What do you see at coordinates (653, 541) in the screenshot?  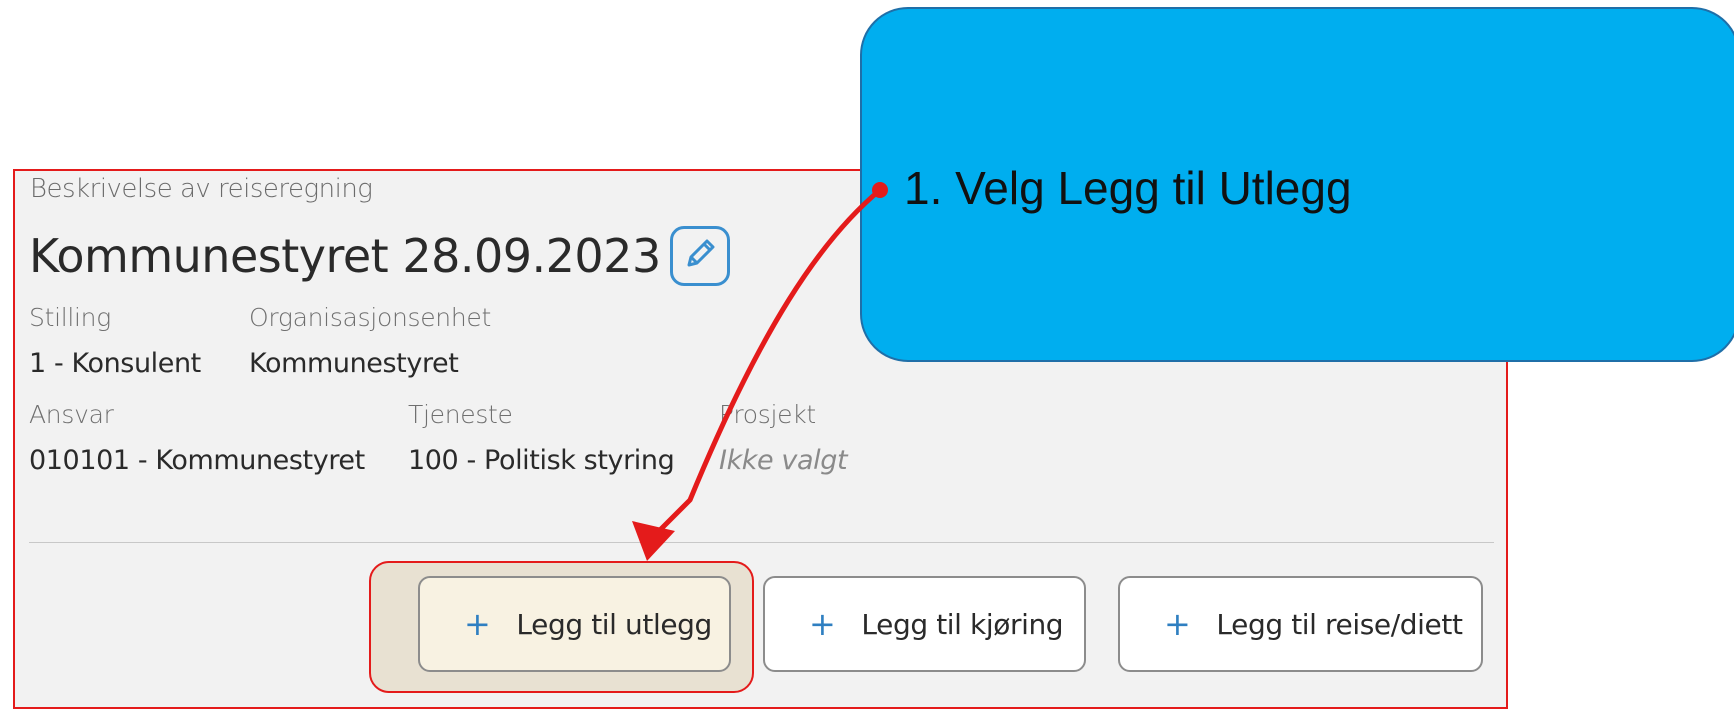 I see `arrow-head` at bounding box center [653, 541].